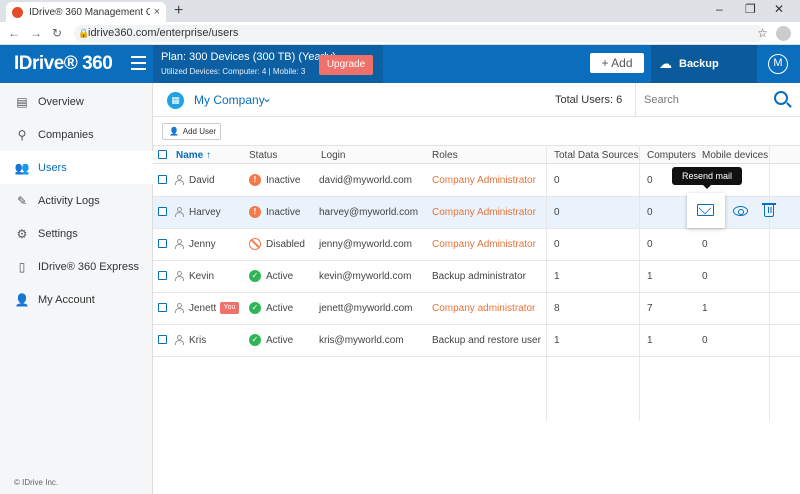 This screenshot has width=800, height=494. What do you see at coordinates (14, 33) in the screenshot?
I see `back-icon: ←` at bounding box center [14, 33].